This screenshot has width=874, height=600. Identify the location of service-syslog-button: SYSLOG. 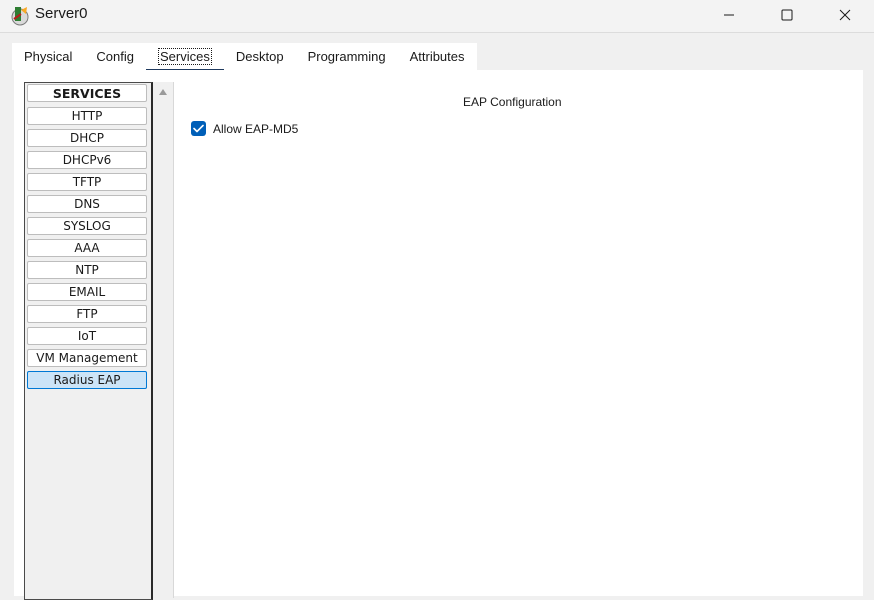
(87, 226).